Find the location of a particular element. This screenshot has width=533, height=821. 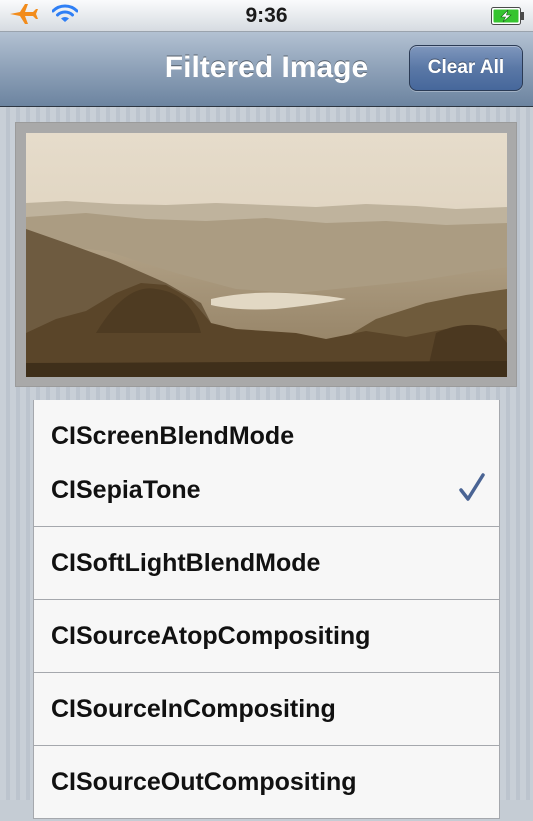

filter-row-sepia-tone: CISepiaTone is located at coordinates (266, 490).